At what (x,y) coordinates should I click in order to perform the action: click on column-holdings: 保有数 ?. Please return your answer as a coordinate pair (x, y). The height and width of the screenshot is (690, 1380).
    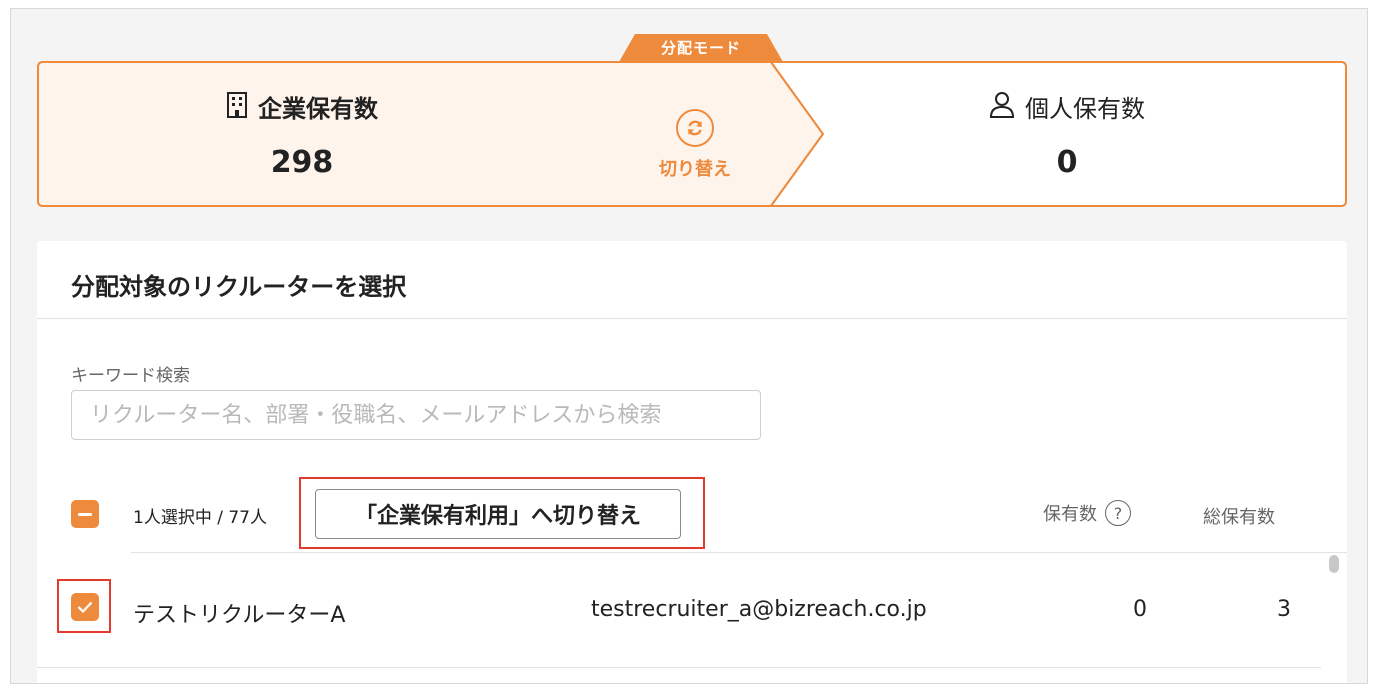
    Looking at the image, I should click on (1087, 513).